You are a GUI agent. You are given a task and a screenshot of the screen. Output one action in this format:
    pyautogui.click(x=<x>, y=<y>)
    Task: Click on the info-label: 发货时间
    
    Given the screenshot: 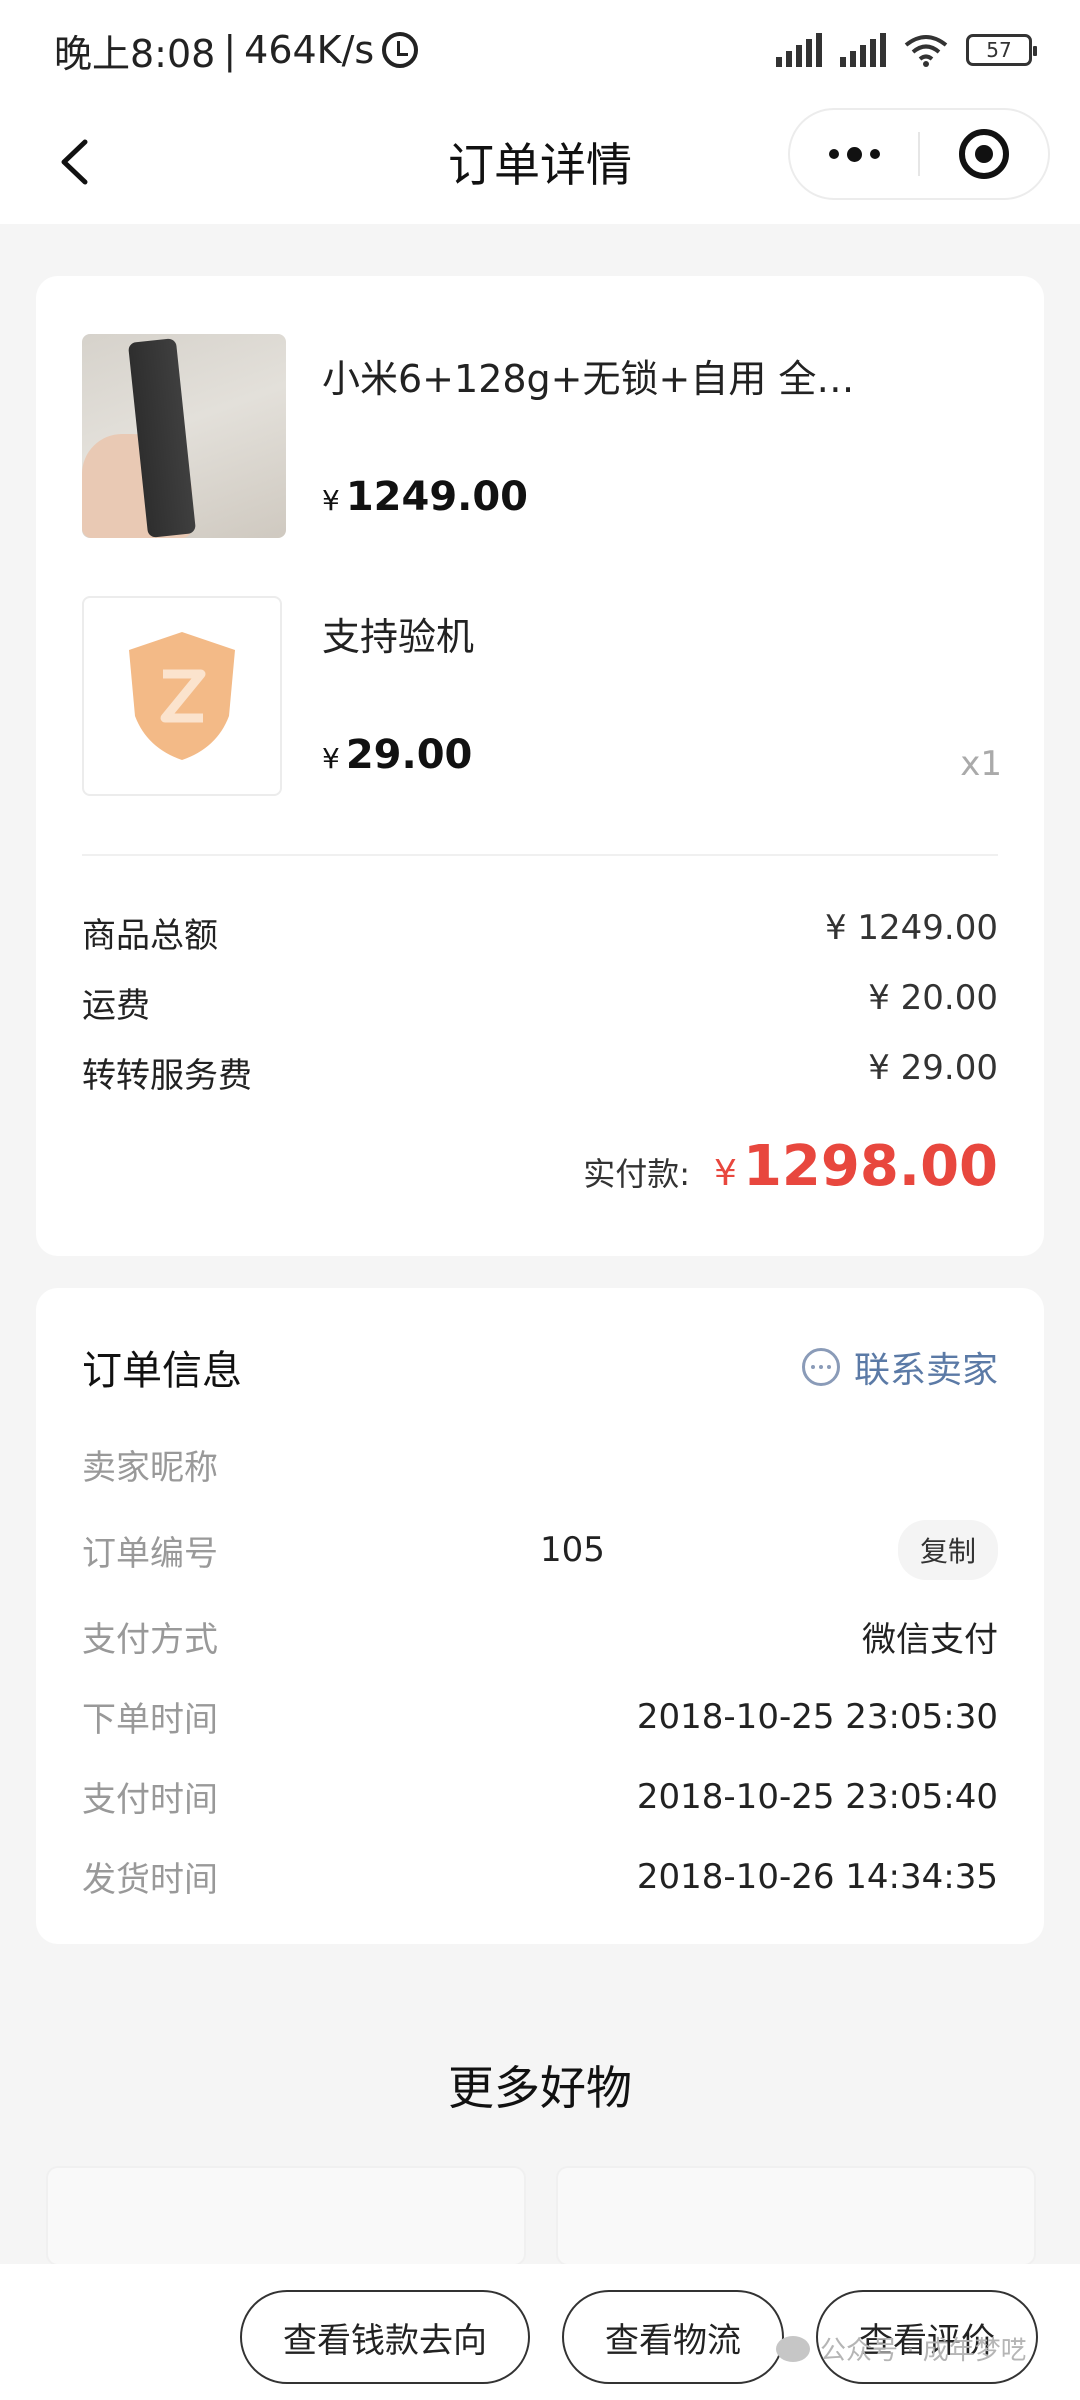 What is the action you would take?
    pyautogui.click(x=150, y=1880)
    